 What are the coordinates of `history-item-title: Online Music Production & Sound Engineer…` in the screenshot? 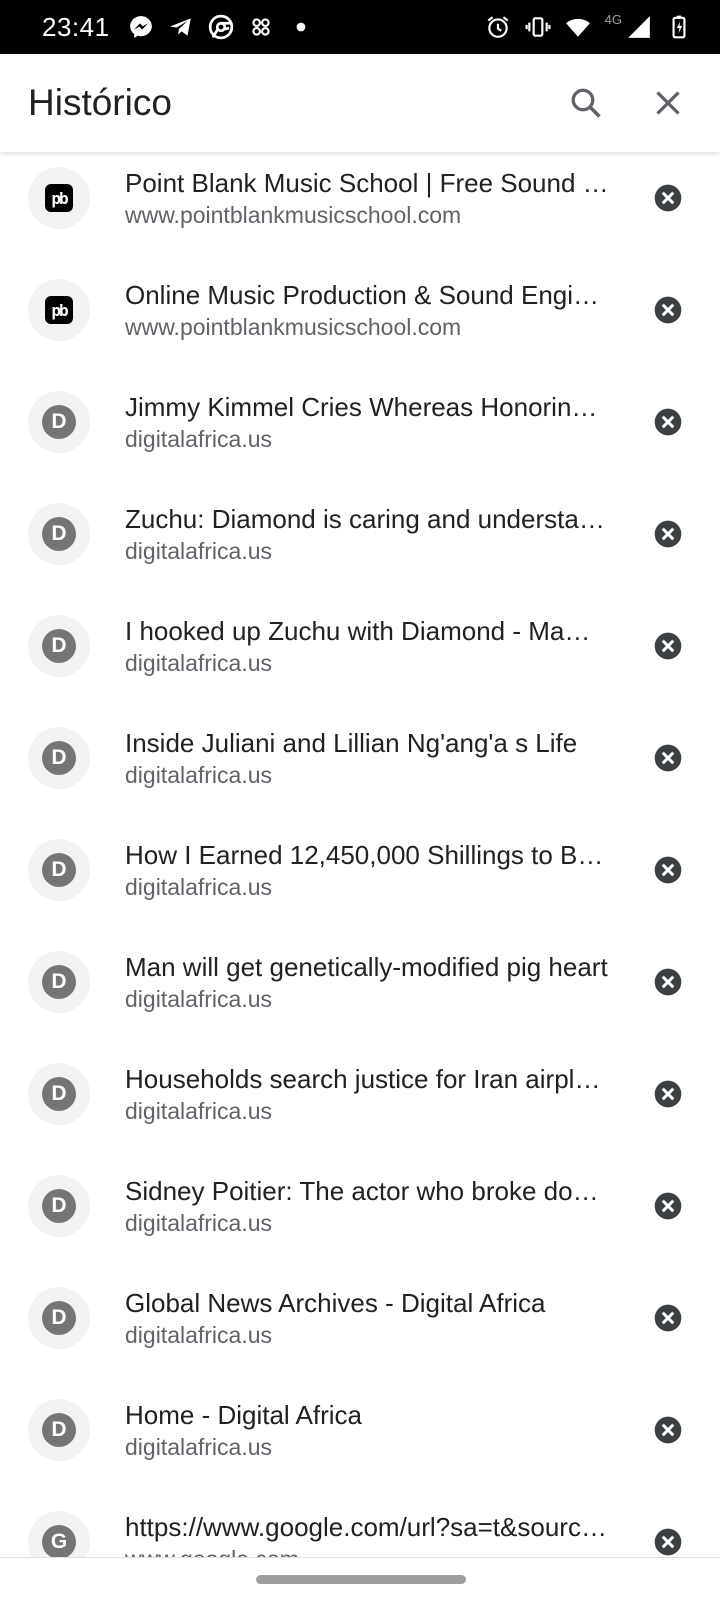 It's located at (367, 295).